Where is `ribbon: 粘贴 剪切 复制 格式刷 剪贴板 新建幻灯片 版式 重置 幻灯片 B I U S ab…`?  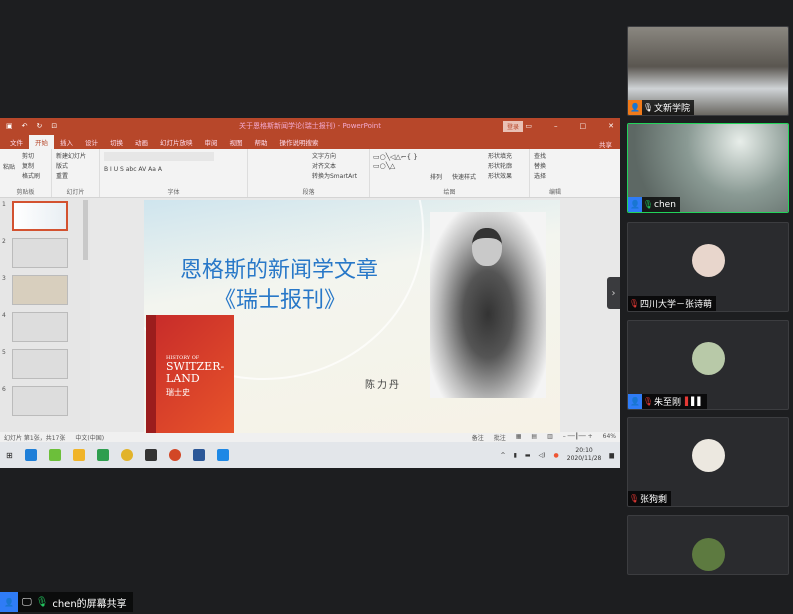 ribbon: 粘贴 剪切 复制 格式刷 剪贴板 新建幻灯片 版式 重置 幻灯片 B I U S ab… is located at coordinates (310, 173).